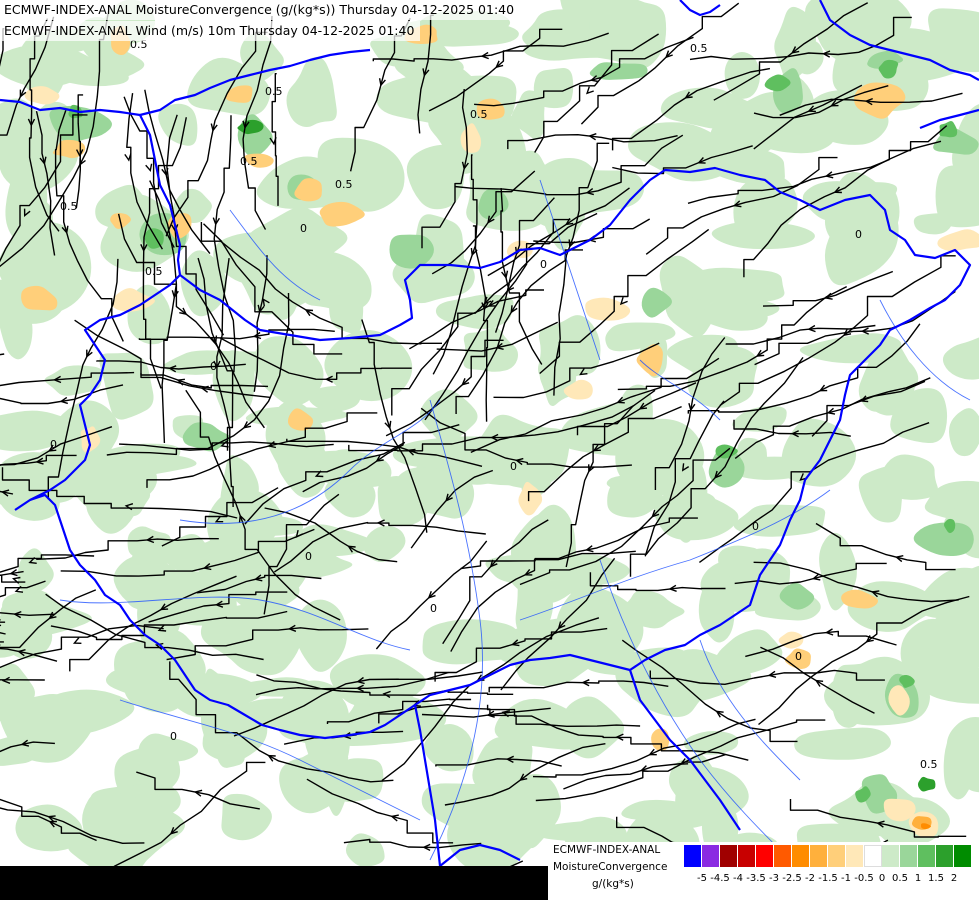  What do you see at coordinates (810, 878) in the screenshot?
I see `legend-tick-label: -2` at bounding box center [810, 878].